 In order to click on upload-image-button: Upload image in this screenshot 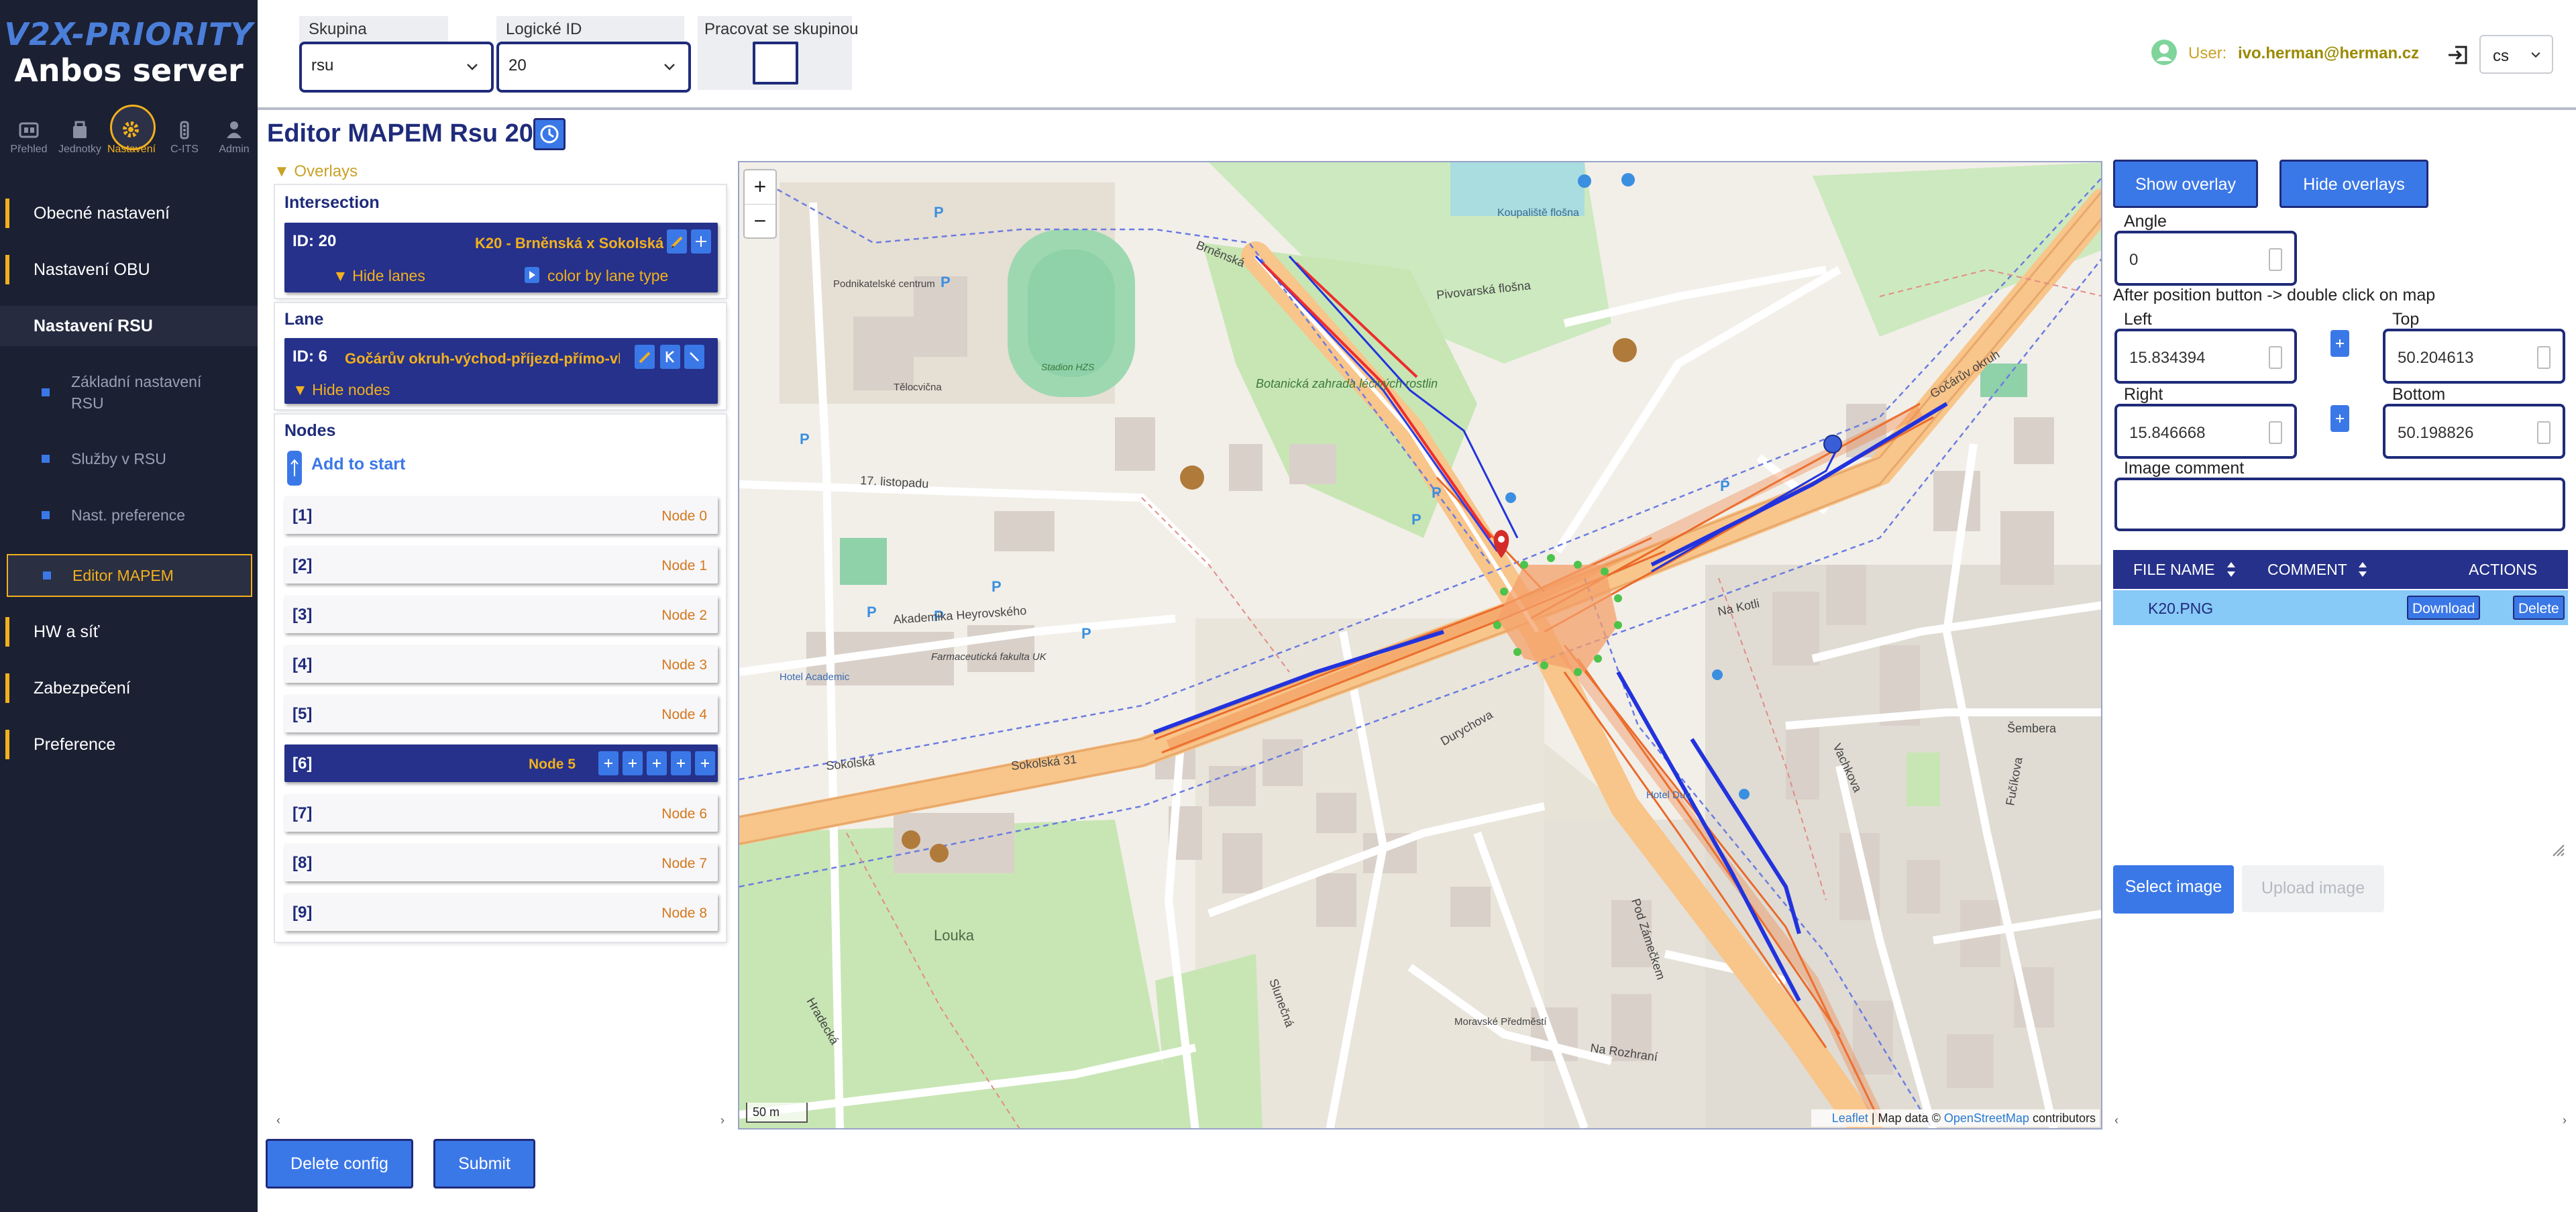, I will do `click(2313, 888)`.